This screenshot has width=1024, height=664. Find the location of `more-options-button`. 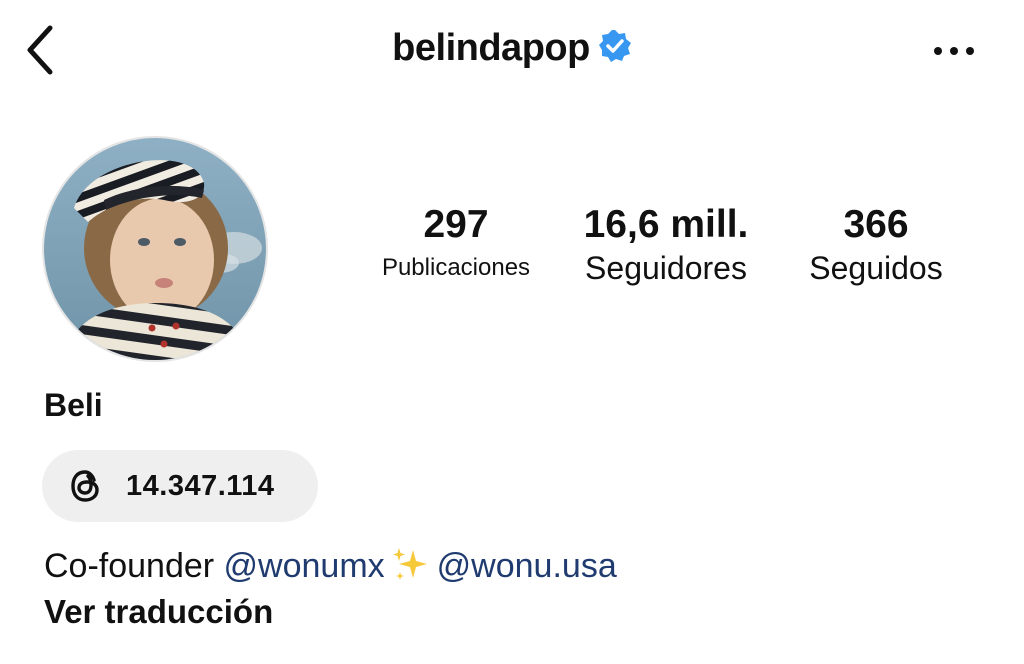

more-options-button is located at coordinates (954, 51).